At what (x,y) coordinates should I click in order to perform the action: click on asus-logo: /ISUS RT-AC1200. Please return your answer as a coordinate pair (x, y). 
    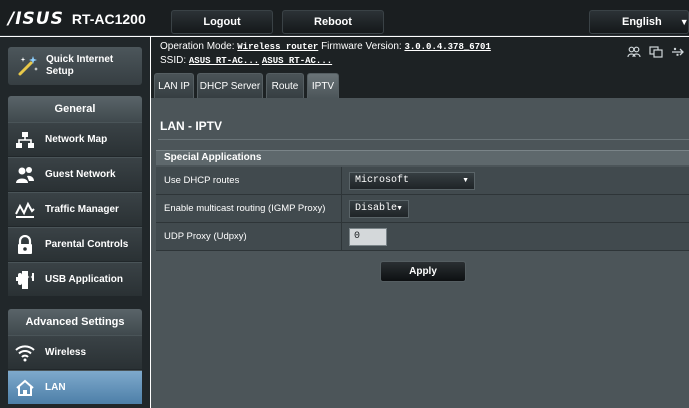
    Looking at the image, I should click on (77, 19).